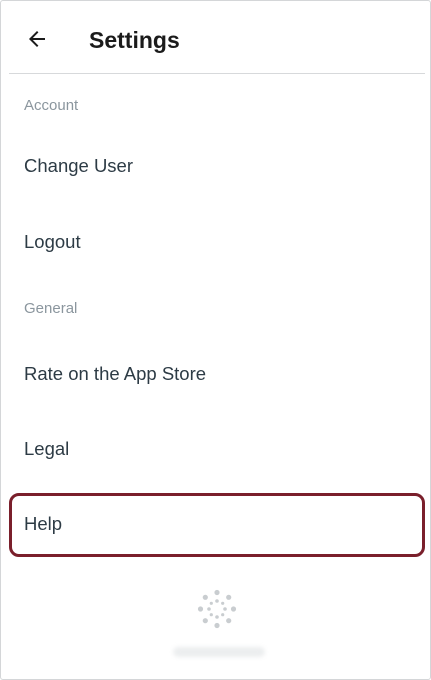  Describe the element at coordinates (217, 242) in the screenshot. I see `logout-item: Logout` at that location.